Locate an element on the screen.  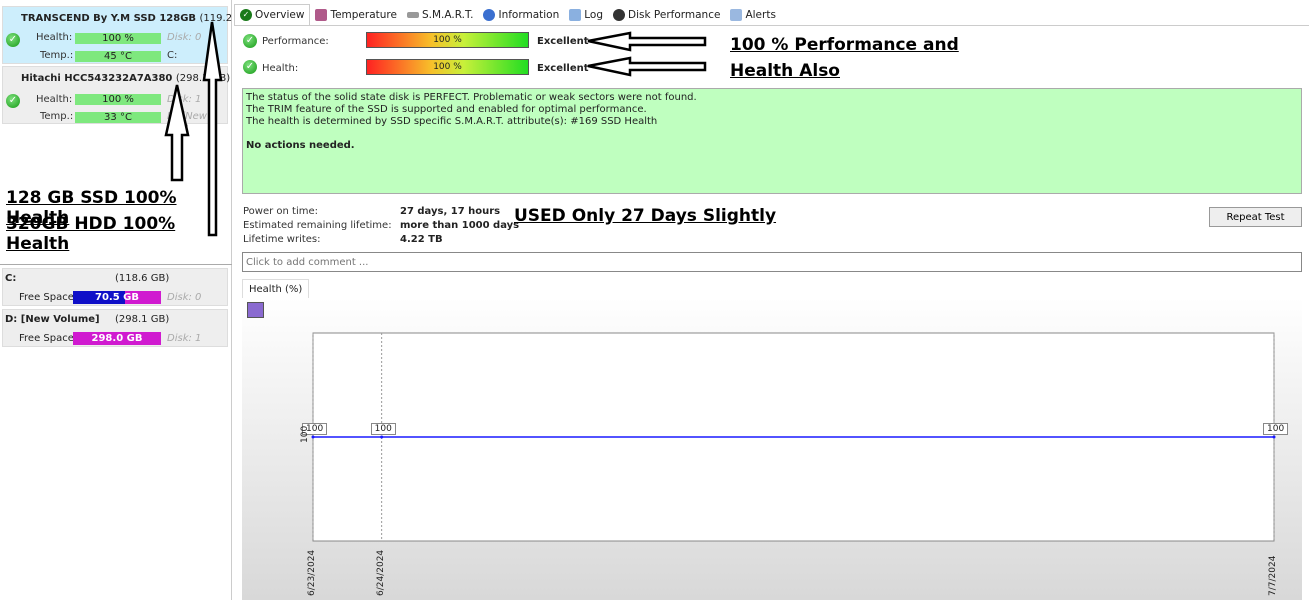
x-tick-label: 6/24/2024 is located at coordinates (380, 572).